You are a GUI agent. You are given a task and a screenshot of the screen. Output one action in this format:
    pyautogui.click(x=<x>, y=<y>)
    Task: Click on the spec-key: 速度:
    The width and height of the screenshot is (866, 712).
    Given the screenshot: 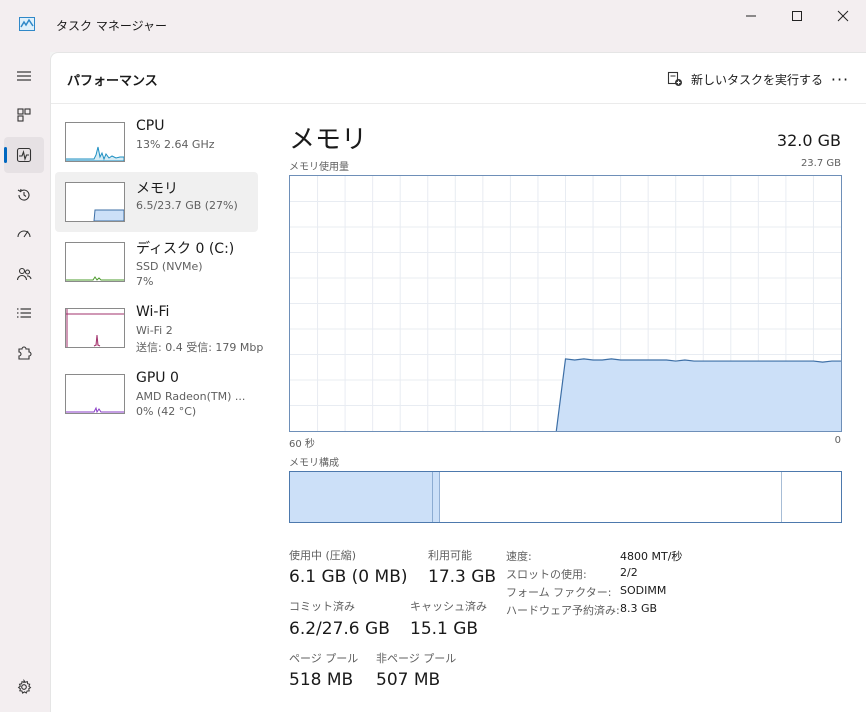 What is the action you would take?
    pyautogui.click(x=519, y=556)
    